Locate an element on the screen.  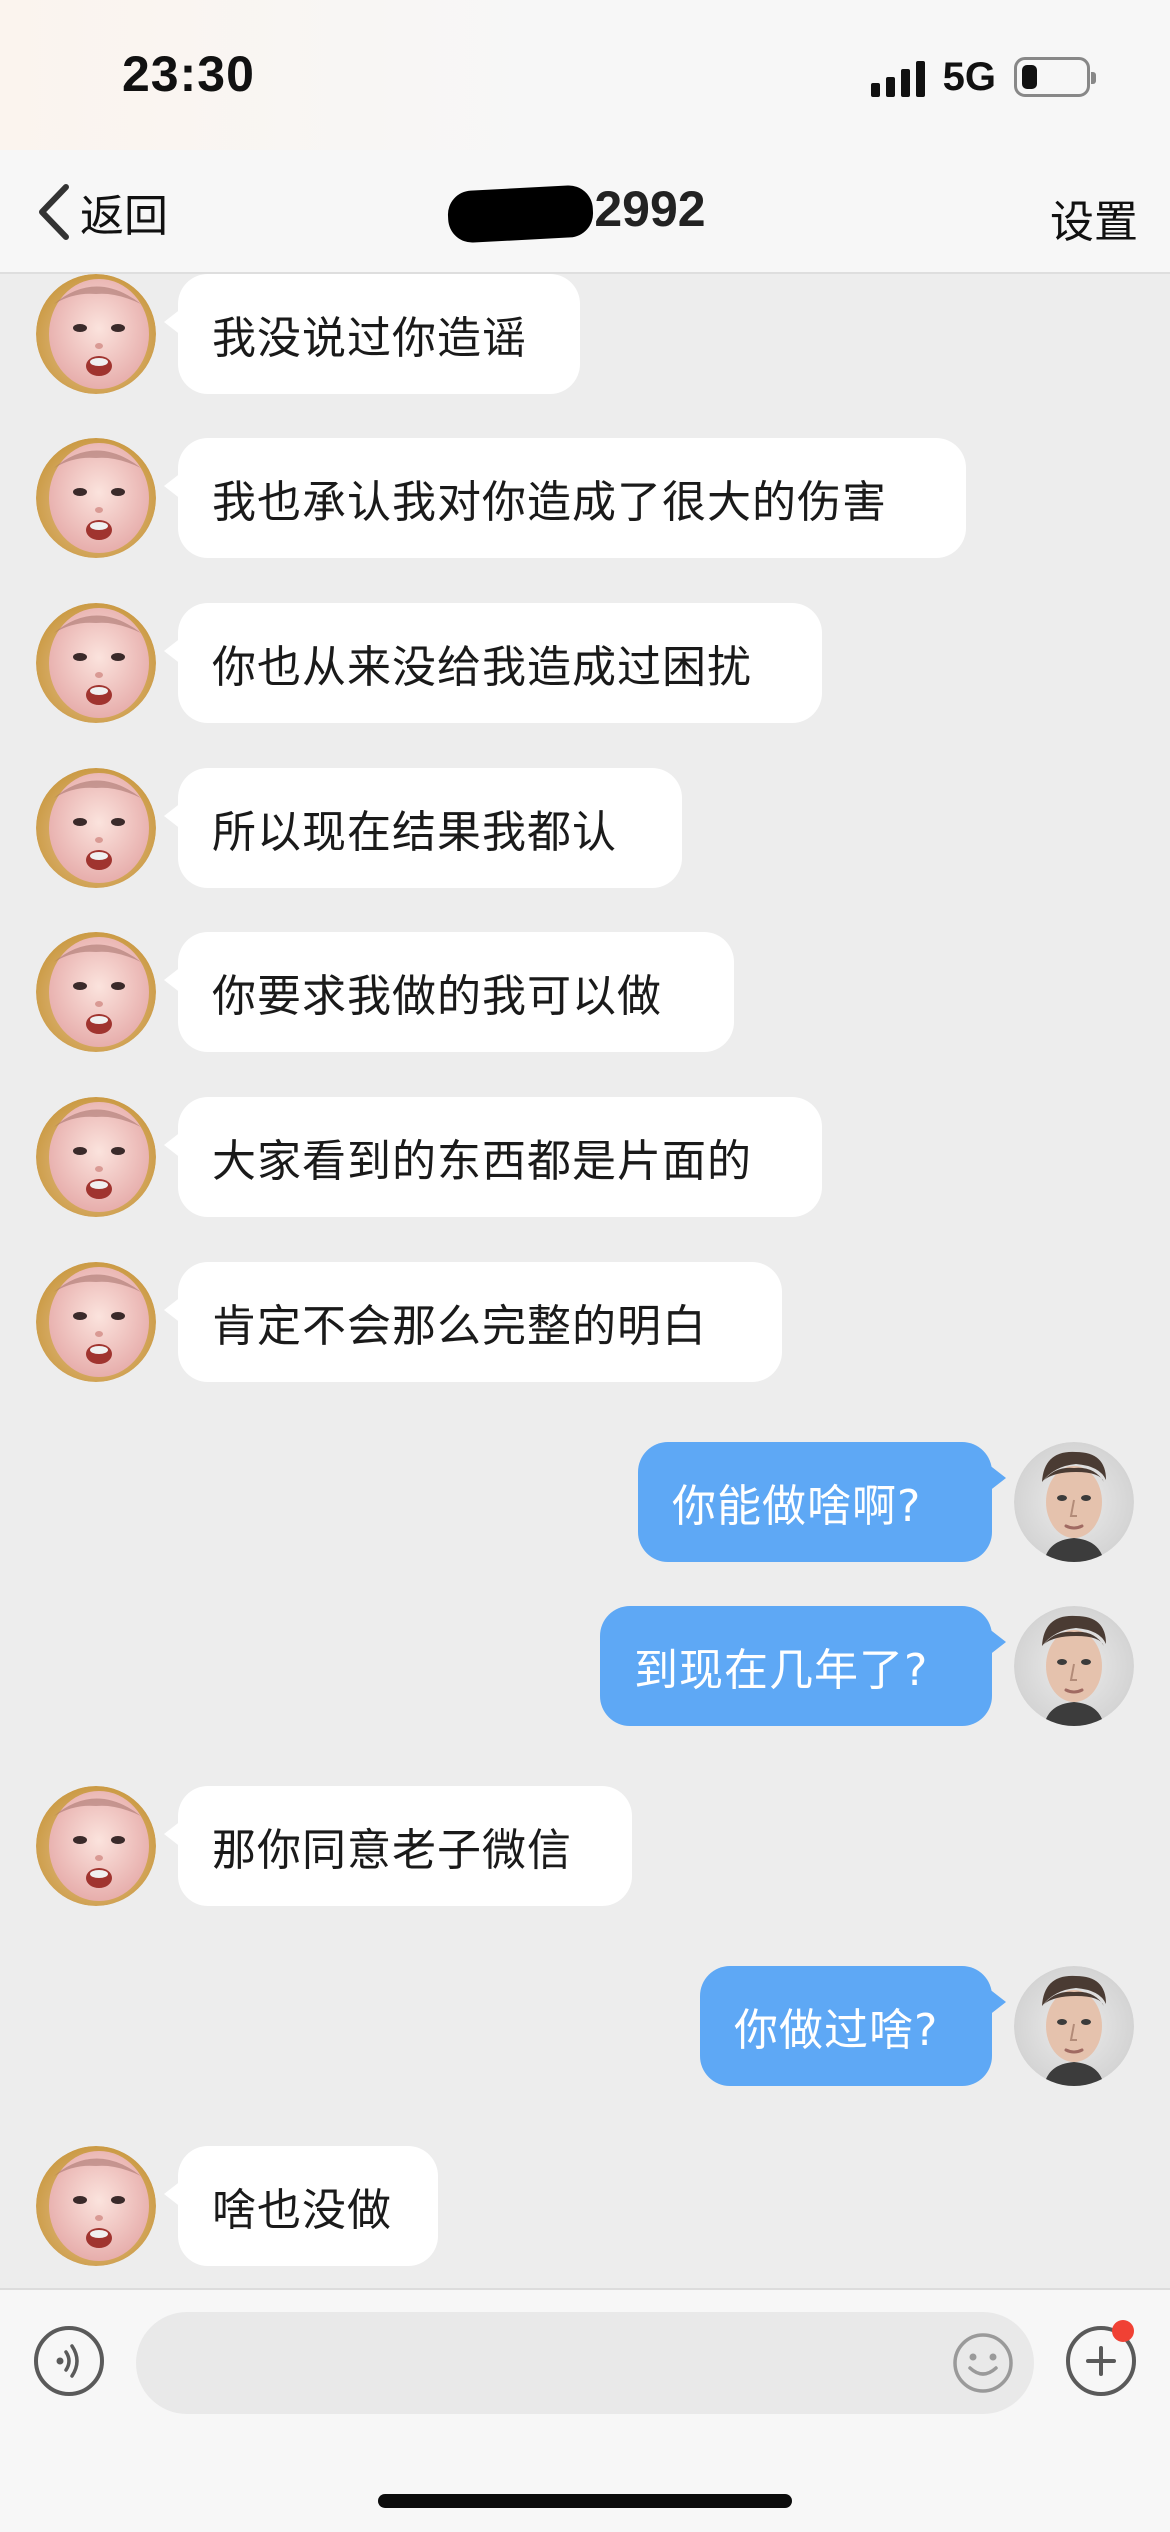
incoming-message: 啥也没做 is located at coordinates (585, 2206).